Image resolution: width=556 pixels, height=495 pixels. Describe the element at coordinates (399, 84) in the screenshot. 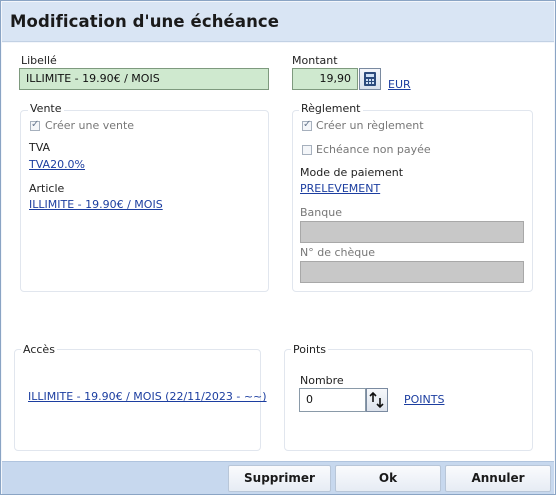

I see `currency-link: EUR` at that location.